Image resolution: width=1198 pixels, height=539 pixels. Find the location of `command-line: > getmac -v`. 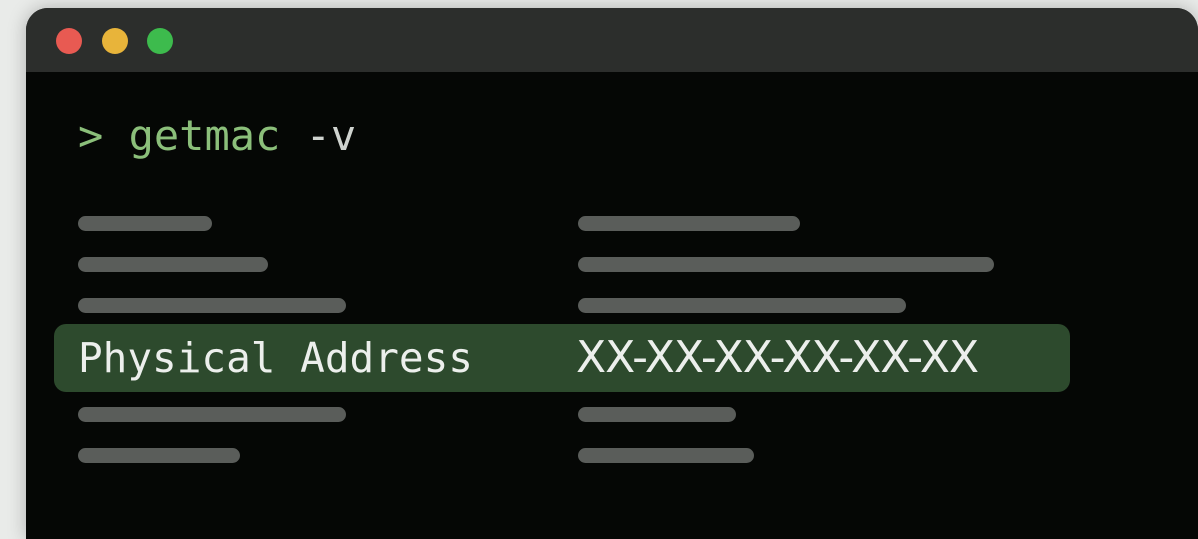

command-line: > getmac -v is located at coordinates (217, 136).